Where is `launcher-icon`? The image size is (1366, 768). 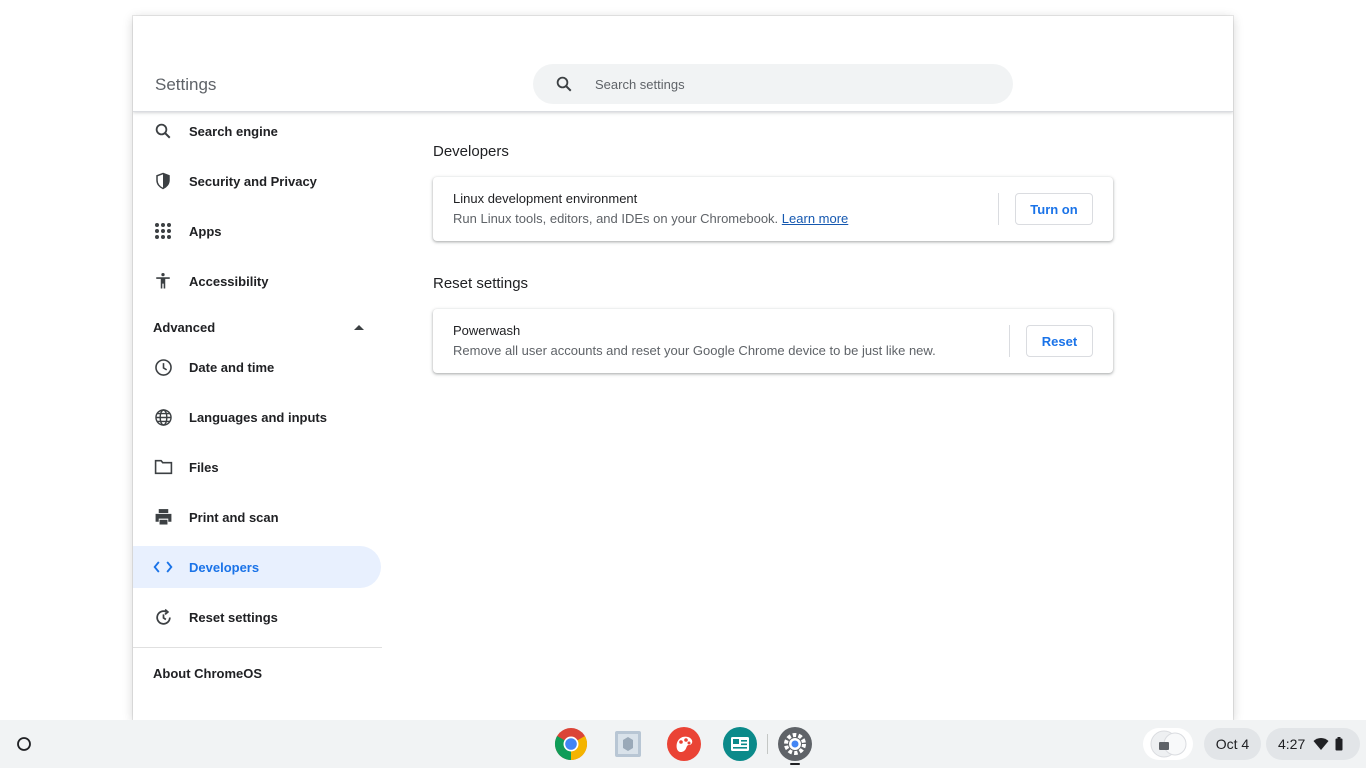 launcher-icon is located at coordinates (24, 744).